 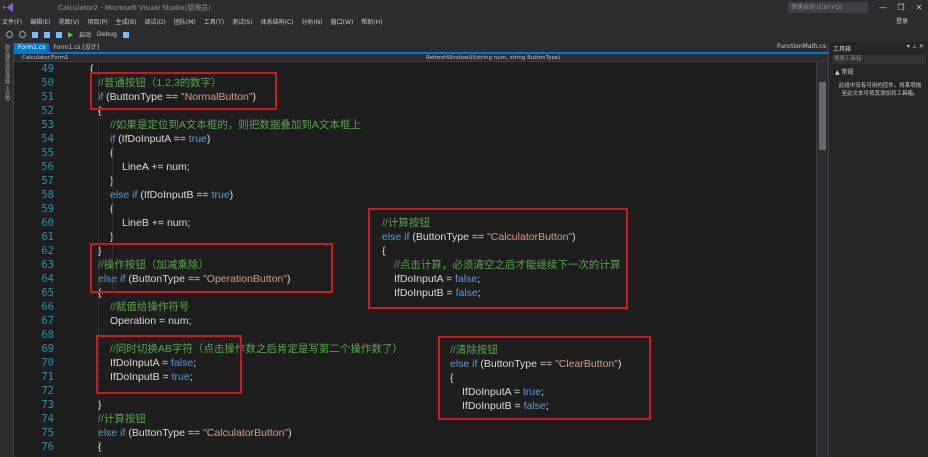 What do you see at coordinates (277, 21) in the screenshot?
I see `menu-item: 体系结构(C)` at bounding box center [277, 21].